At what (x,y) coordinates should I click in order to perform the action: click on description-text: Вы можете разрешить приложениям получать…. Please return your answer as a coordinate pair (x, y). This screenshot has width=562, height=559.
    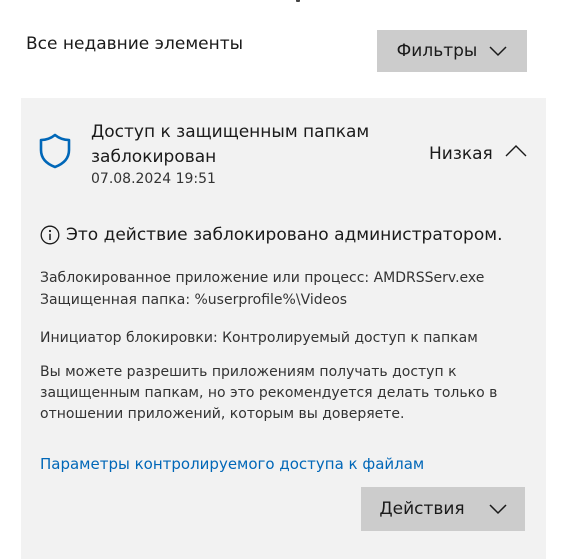
    Looking at the image, I should click on (269, 393).